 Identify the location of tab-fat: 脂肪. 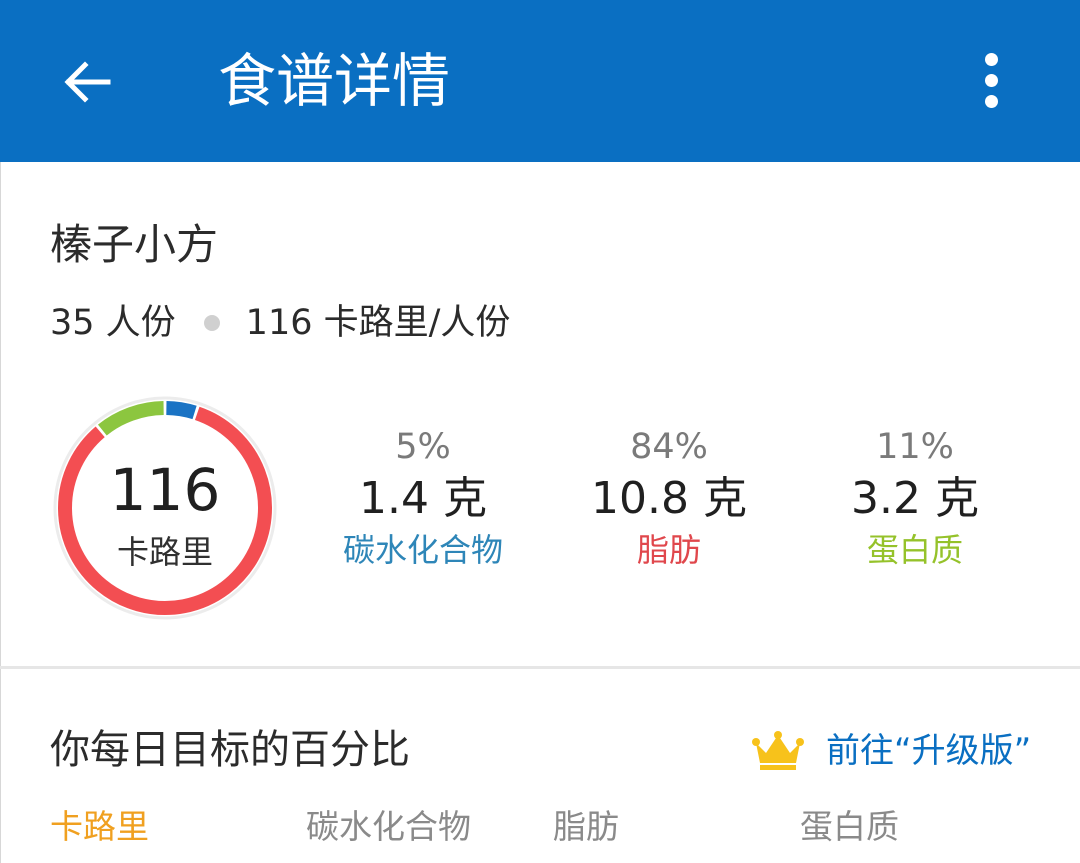
(586, 827).